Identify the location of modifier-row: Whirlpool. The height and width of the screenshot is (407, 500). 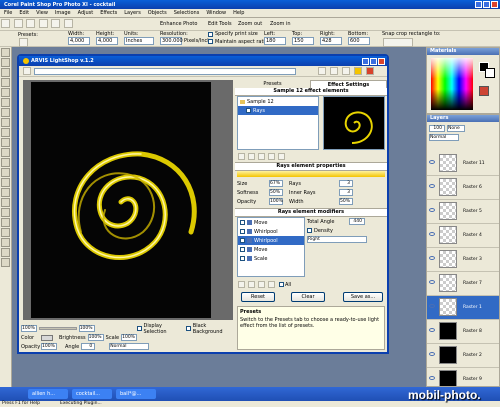
(271, 240).